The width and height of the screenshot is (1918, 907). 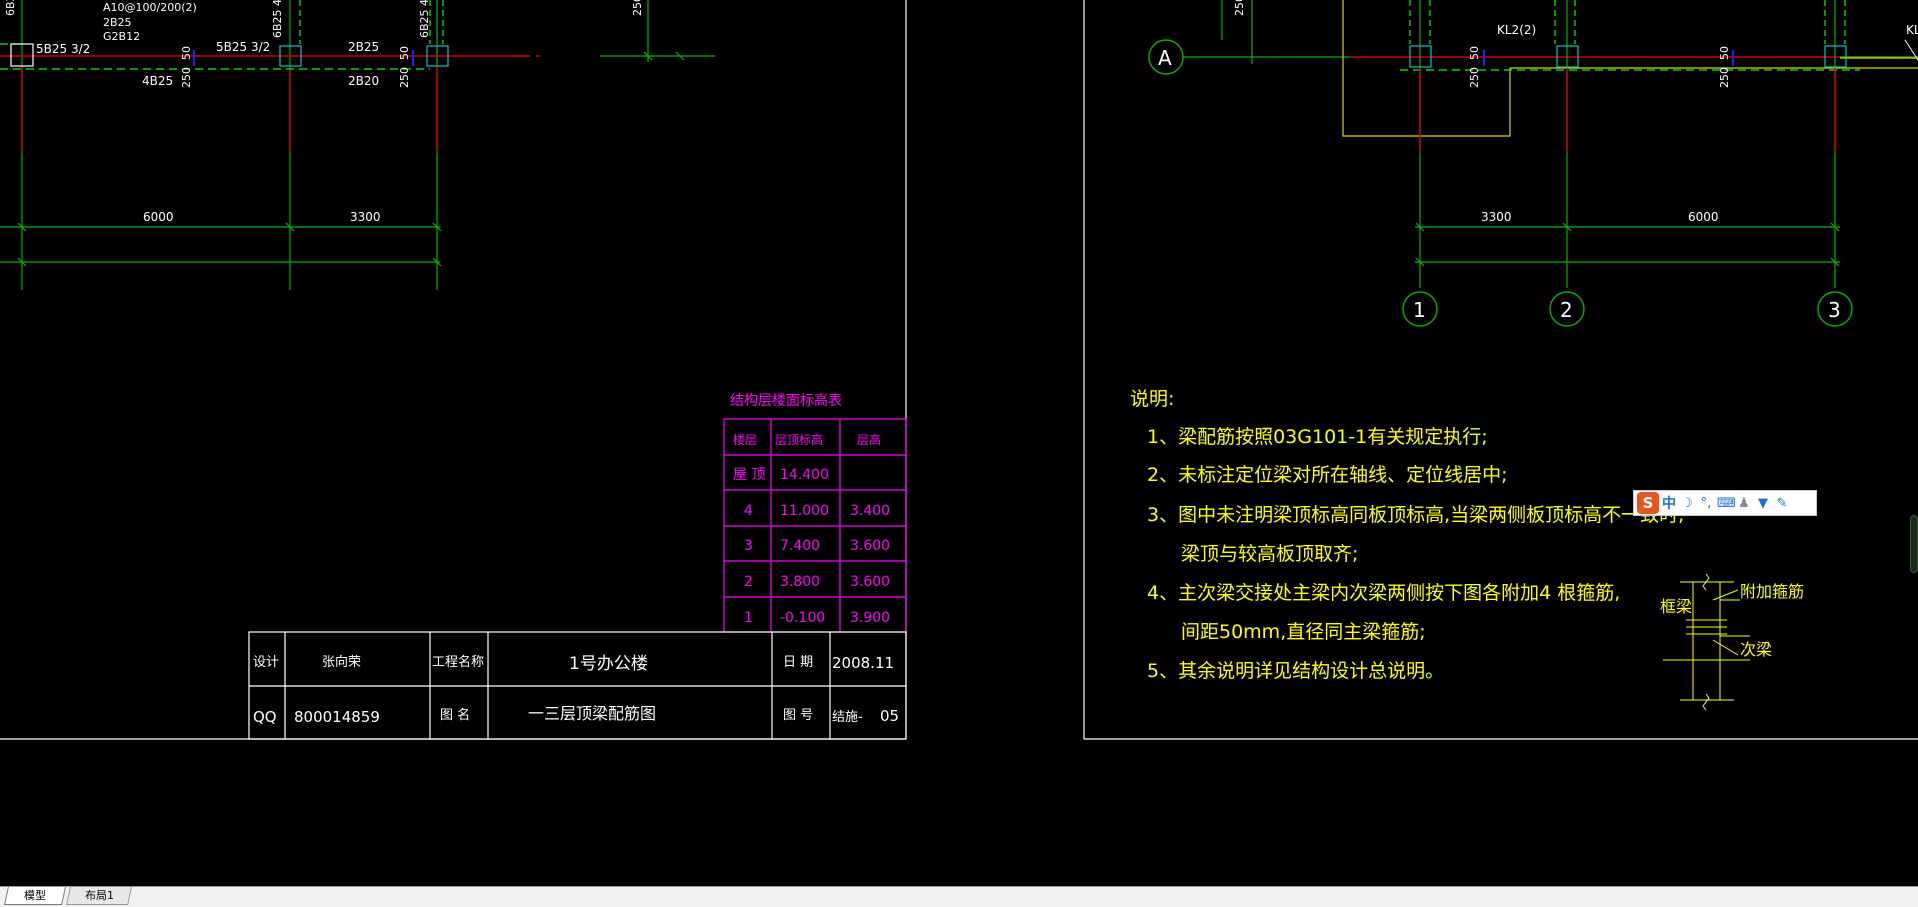 What do you see at coordinates (800, 582) in the screenshot?
I see `level-row-2-elev: 3.800` at bounding box center [800, 582].